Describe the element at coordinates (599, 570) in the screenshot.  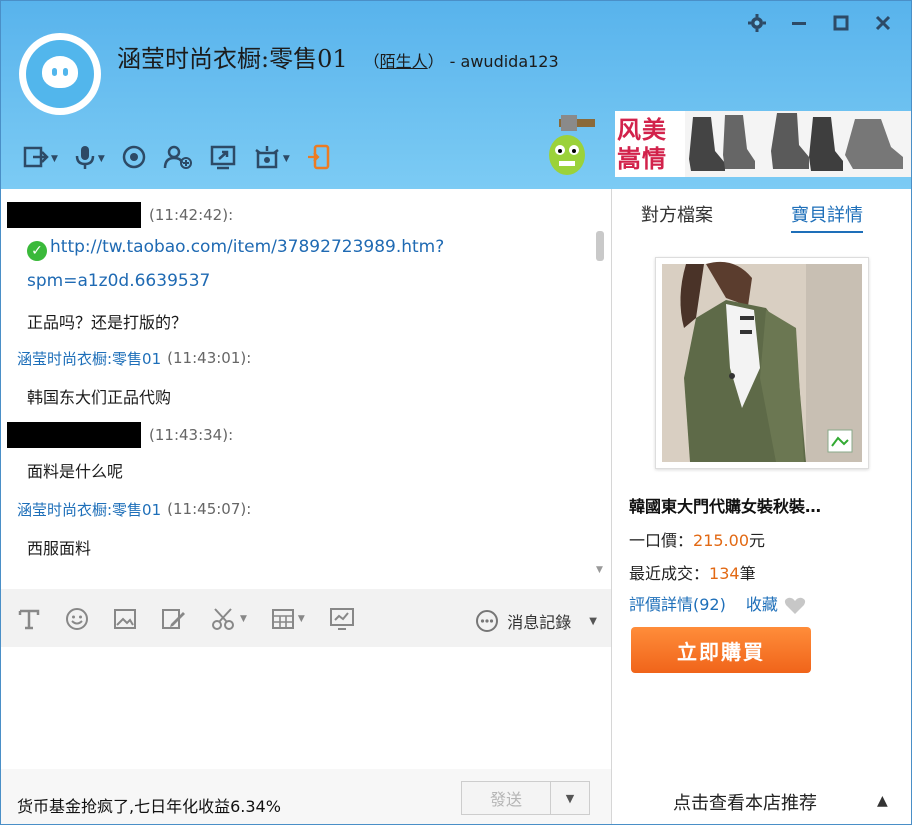
I see `scroll-down-arrow-icon: ▼` at that location.